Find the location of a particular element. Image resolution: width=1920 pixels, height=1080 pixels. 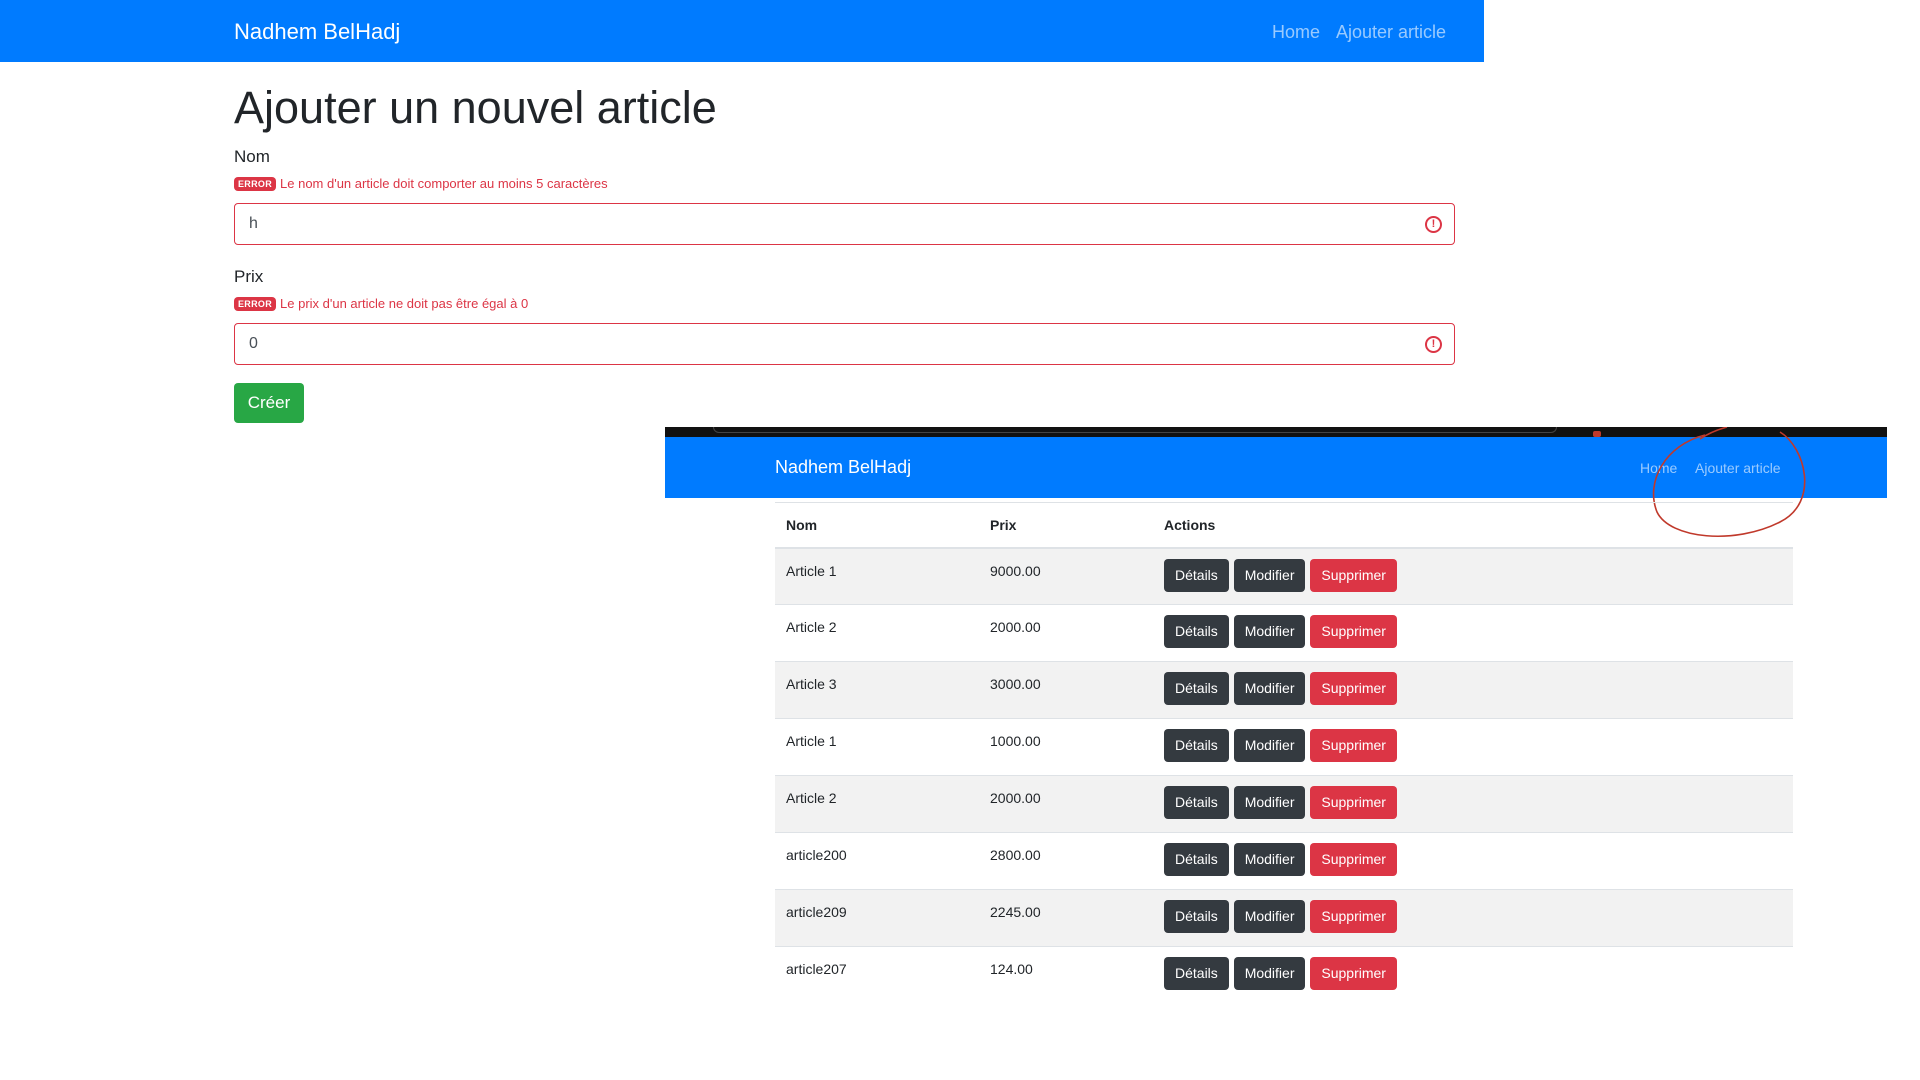

cell-prix: 2245.00 is located at coordinates (1066, 918).